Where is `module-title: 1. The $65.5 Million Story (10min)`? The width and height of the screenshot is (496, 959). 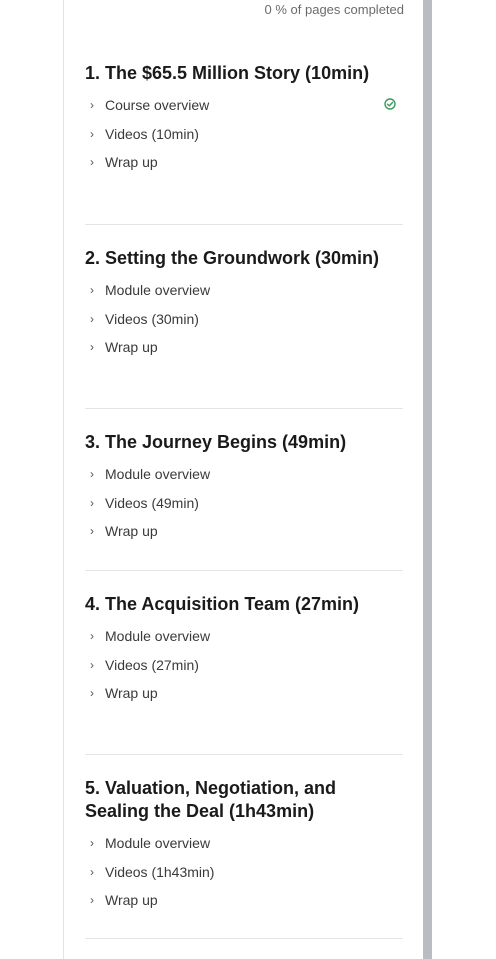
module-title: 1. The $65.5 Million Story (10min) is located at coordinates (244, 73).